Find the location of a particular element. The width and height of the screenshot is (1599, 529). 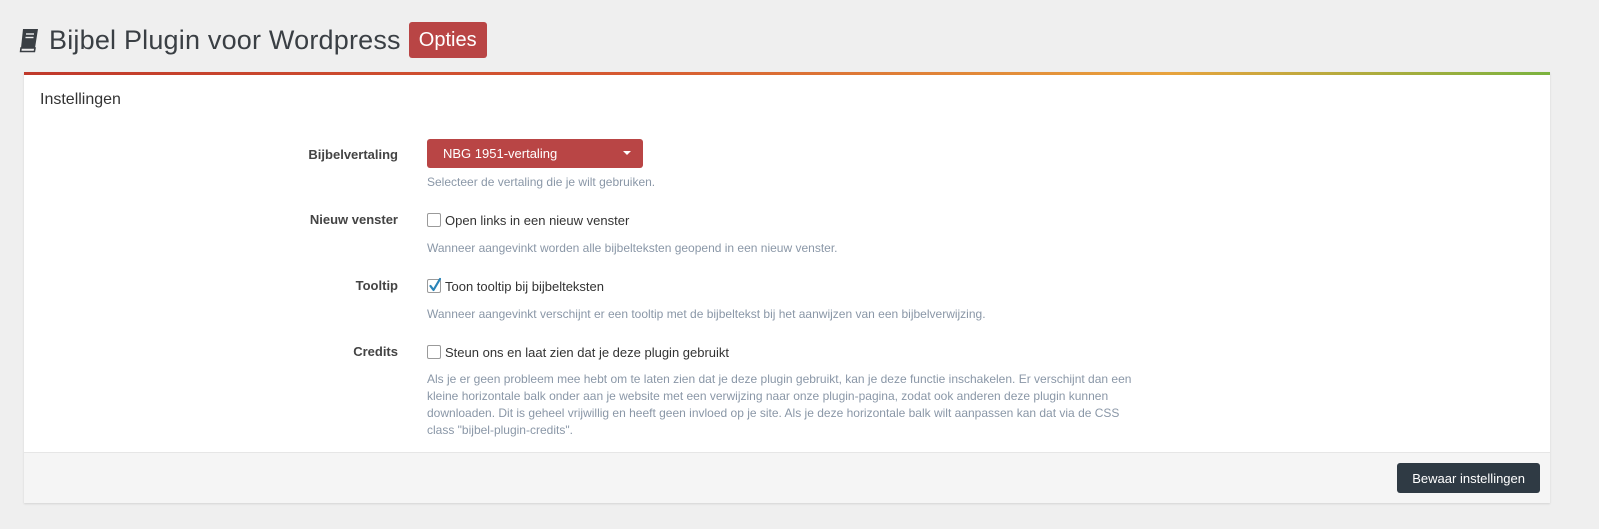

credits-label: Credits is located at coordinates (375, 351).